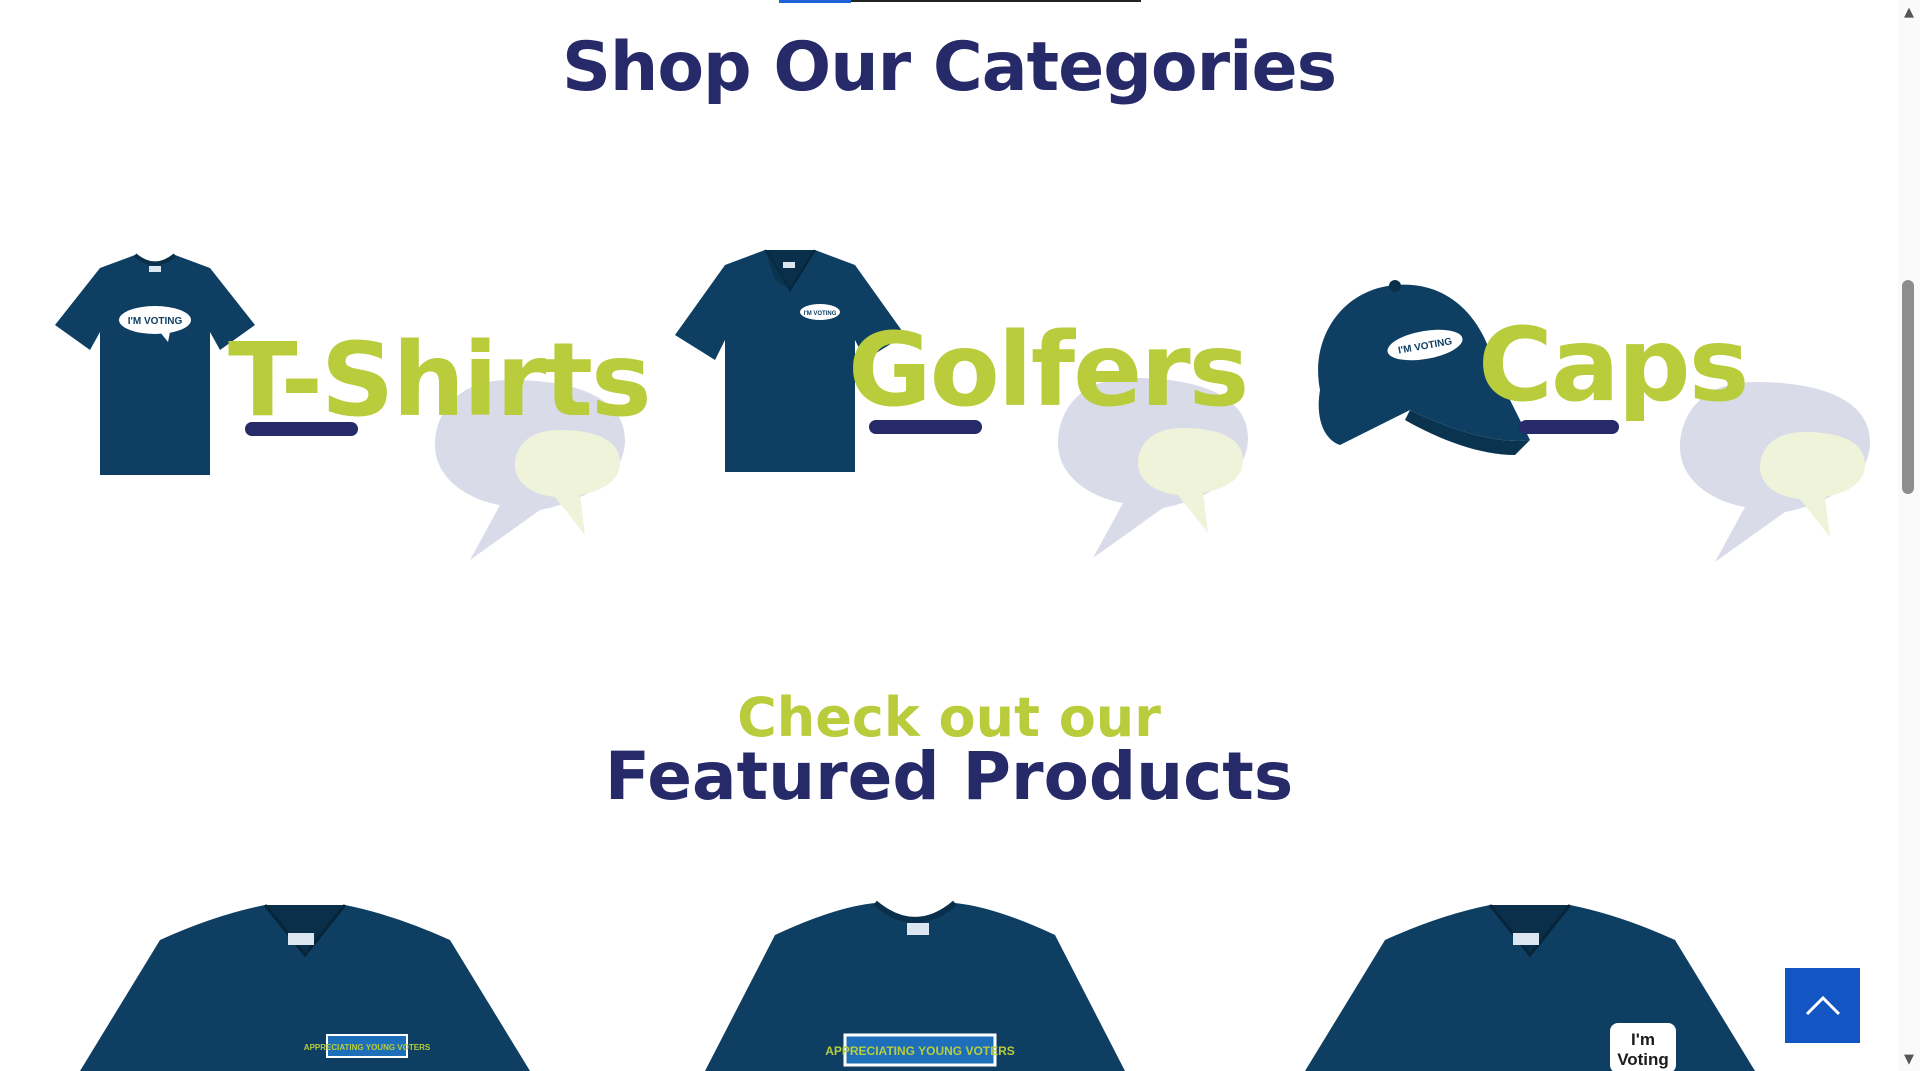  What do you see at coordinates (949, 67) in the screenshot?
I see `categories-title: Shop Our Categories` at bounding box center [949, 67].